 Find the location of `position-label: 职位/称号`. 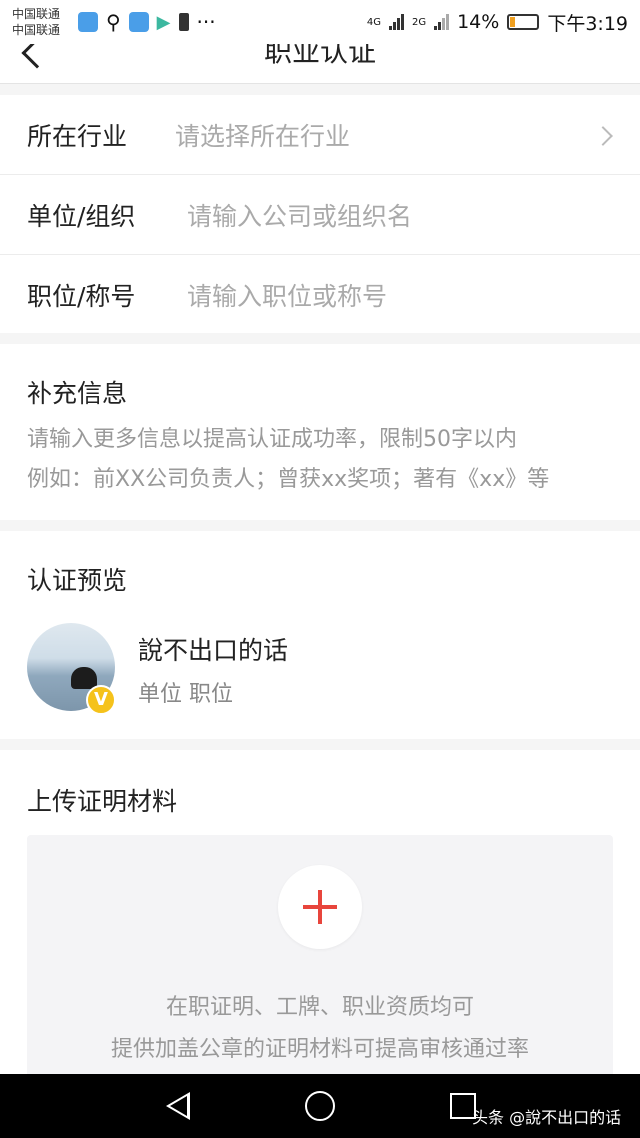

position-label: 职位/称号 is located at coordinates (81, 296).